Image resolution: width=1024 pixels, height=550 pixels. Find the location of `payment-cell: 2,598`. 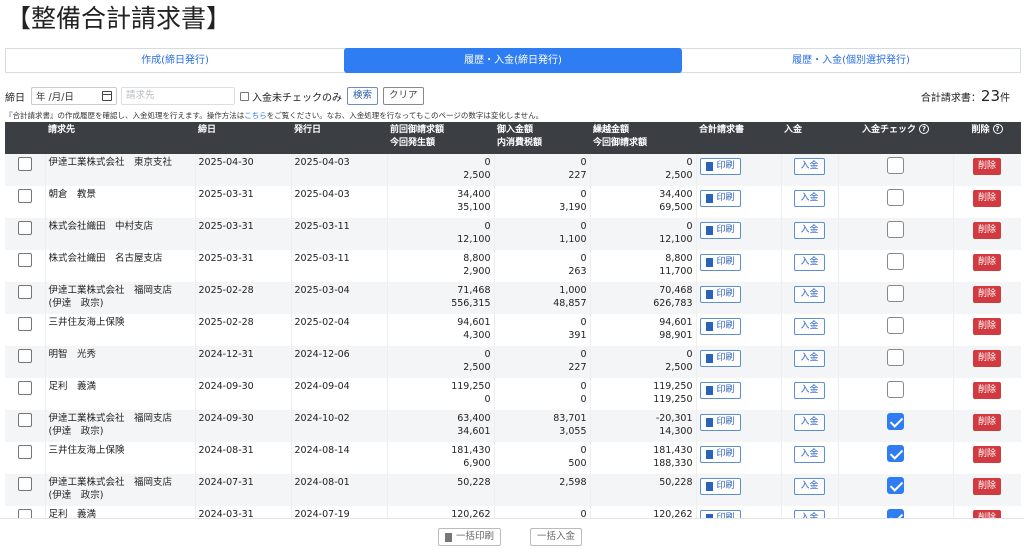

payment-cell: 2,598 is located at coordinates (542, 490).